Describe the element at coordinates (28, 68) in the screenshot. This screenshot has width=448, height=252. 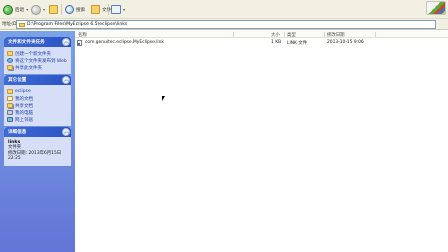
I see `task-share-folder-label: 共享此文件夹` at that location.